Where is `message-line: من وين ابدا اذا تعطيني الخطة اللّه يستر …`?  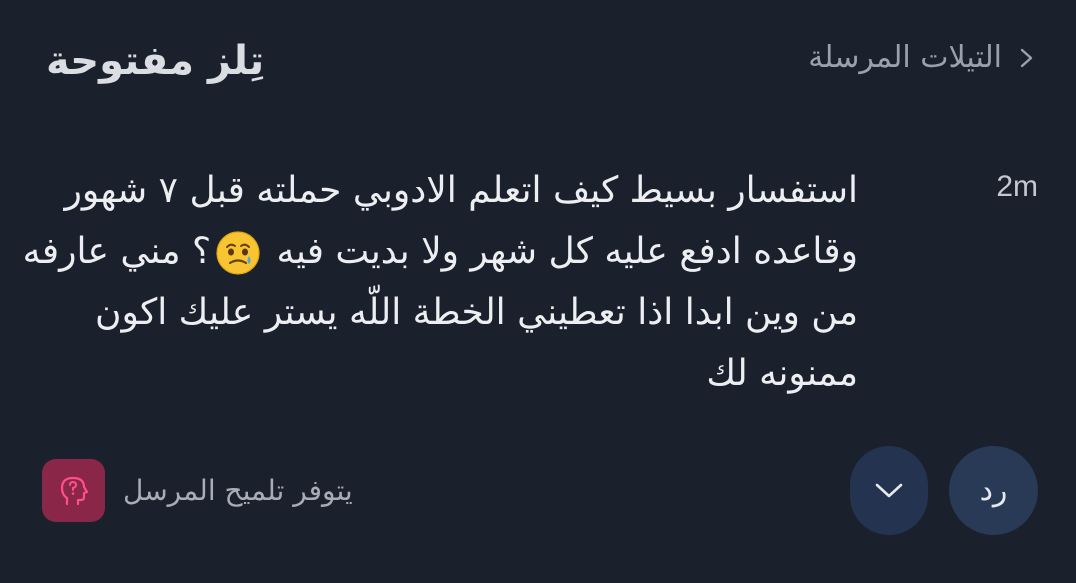 message-line: من وين ابدا اذا تعطيني الخطة اللّه يستر … is located at coordinates (476, 312).